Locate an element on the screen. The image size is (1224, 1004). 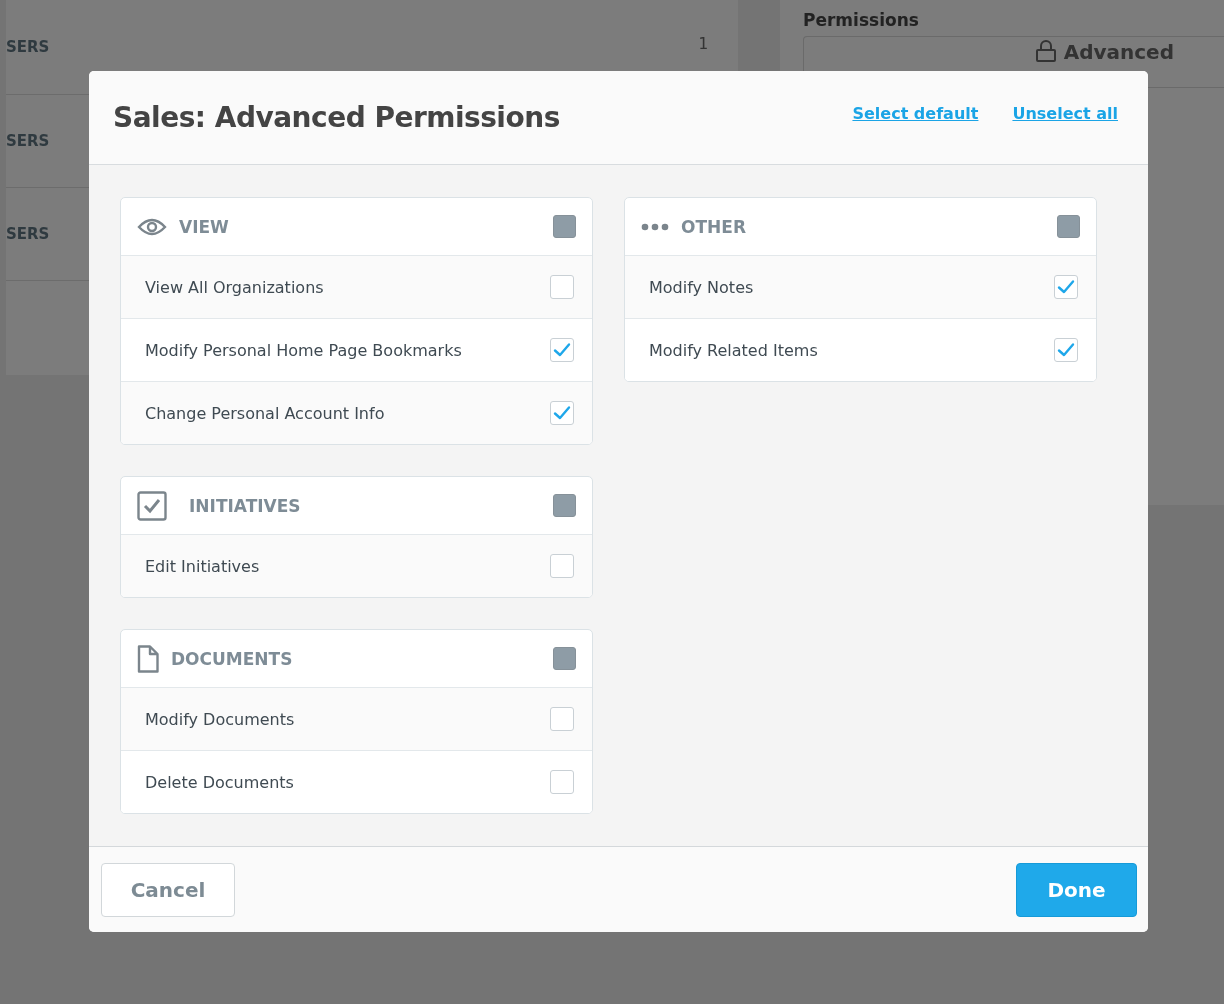
link: Select default is located at coordinates (915, 113).